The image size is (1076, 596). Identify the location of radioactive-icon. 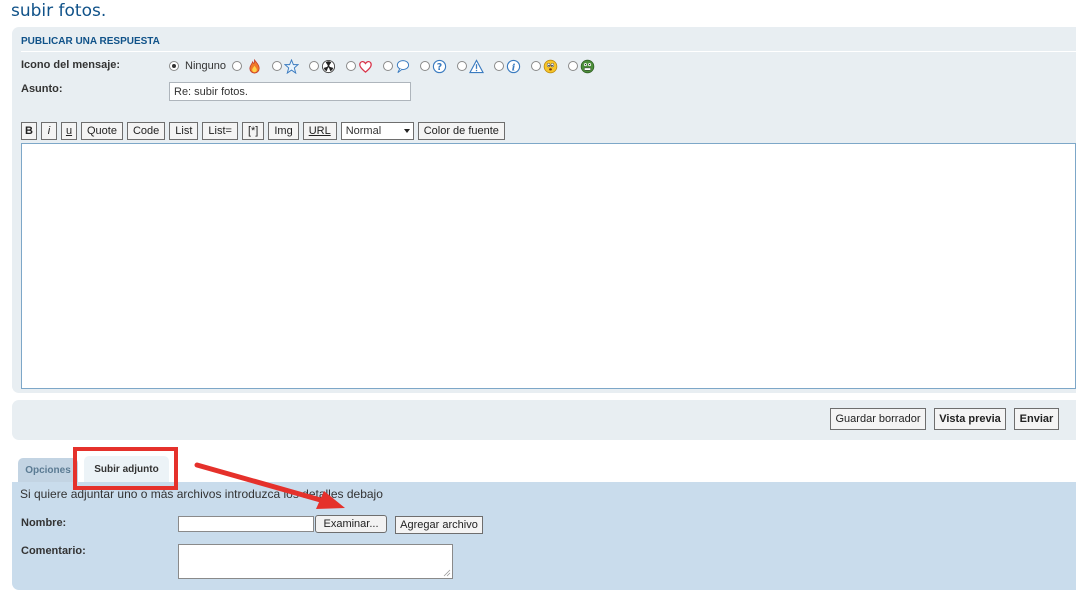
(328, 66).